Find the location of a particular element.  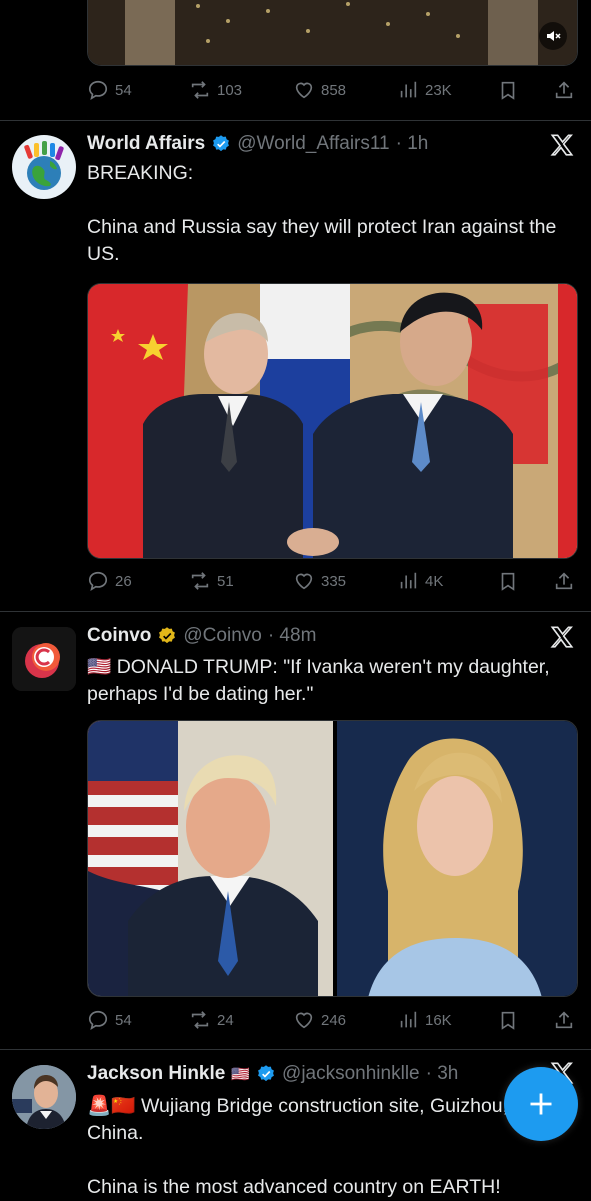

compose-button is located at coordinates (541, 1104).